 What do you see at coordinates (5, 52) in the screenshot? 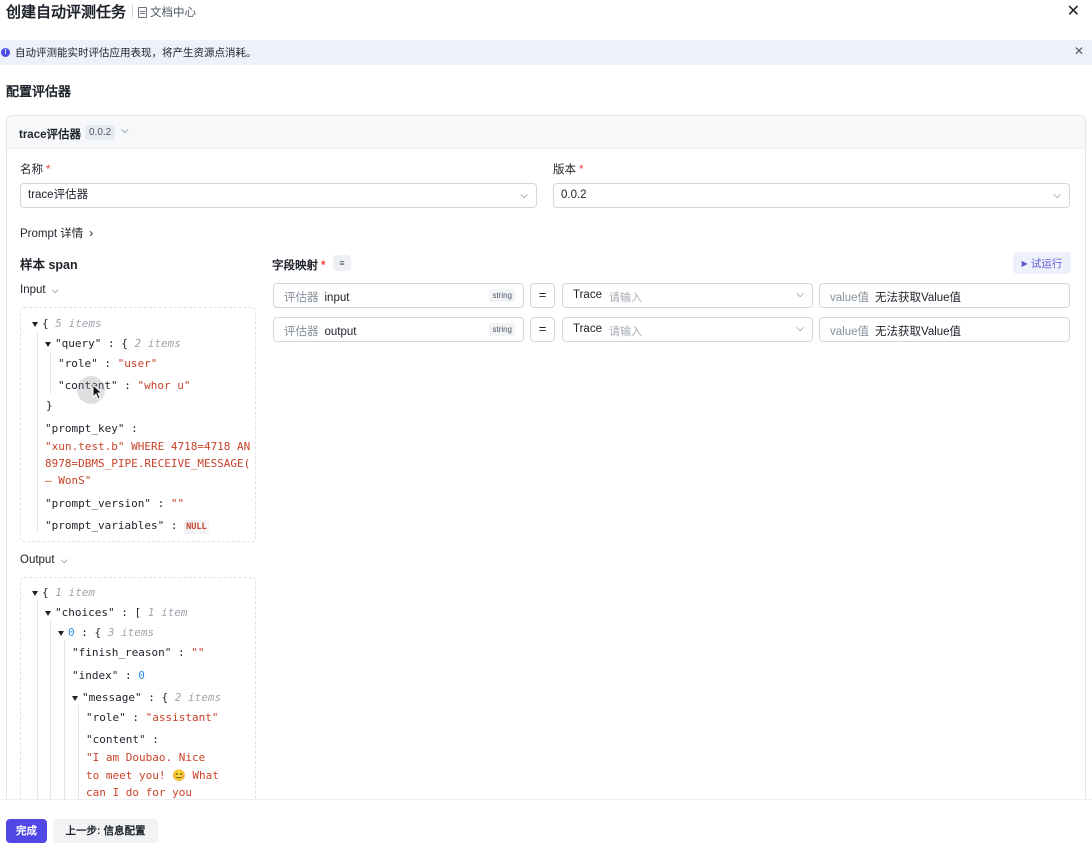
I see `info-icon: !` at bounding box center [5, 52].